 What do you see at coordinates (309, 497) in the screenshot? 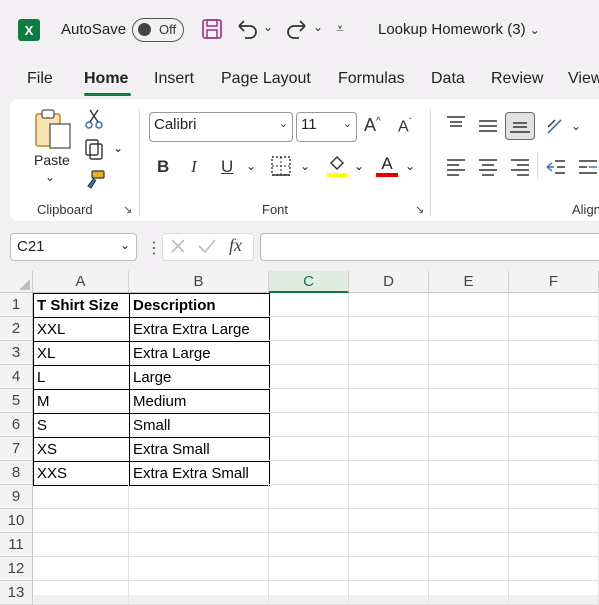
I see `cell-c9` at bounding box center [309, 497].